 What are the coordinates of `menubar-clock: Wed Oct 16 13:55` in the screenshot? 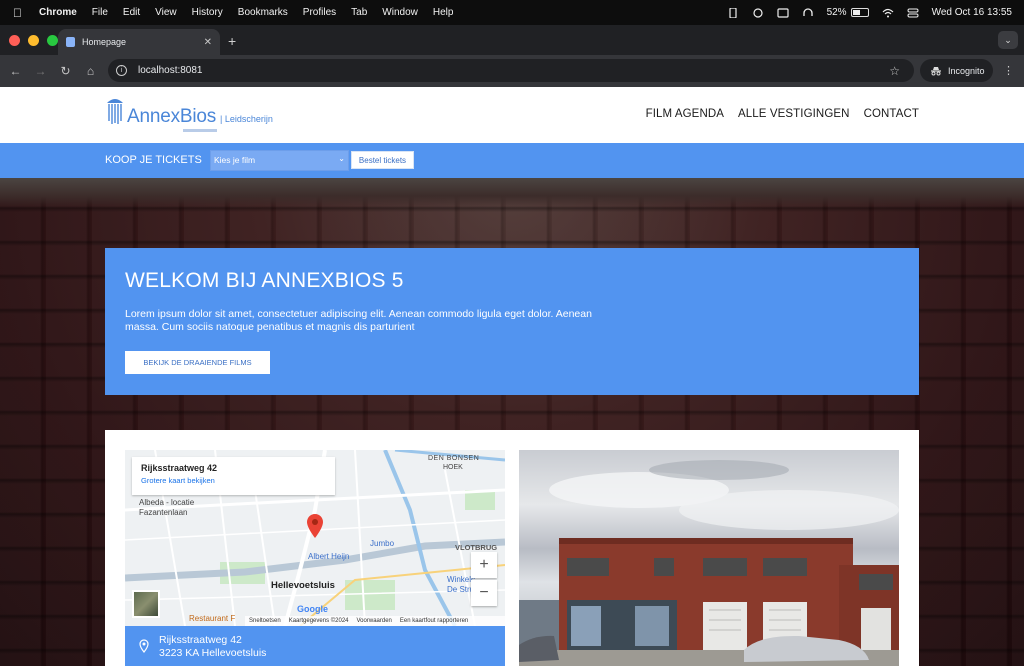 It's located at (972, 12).